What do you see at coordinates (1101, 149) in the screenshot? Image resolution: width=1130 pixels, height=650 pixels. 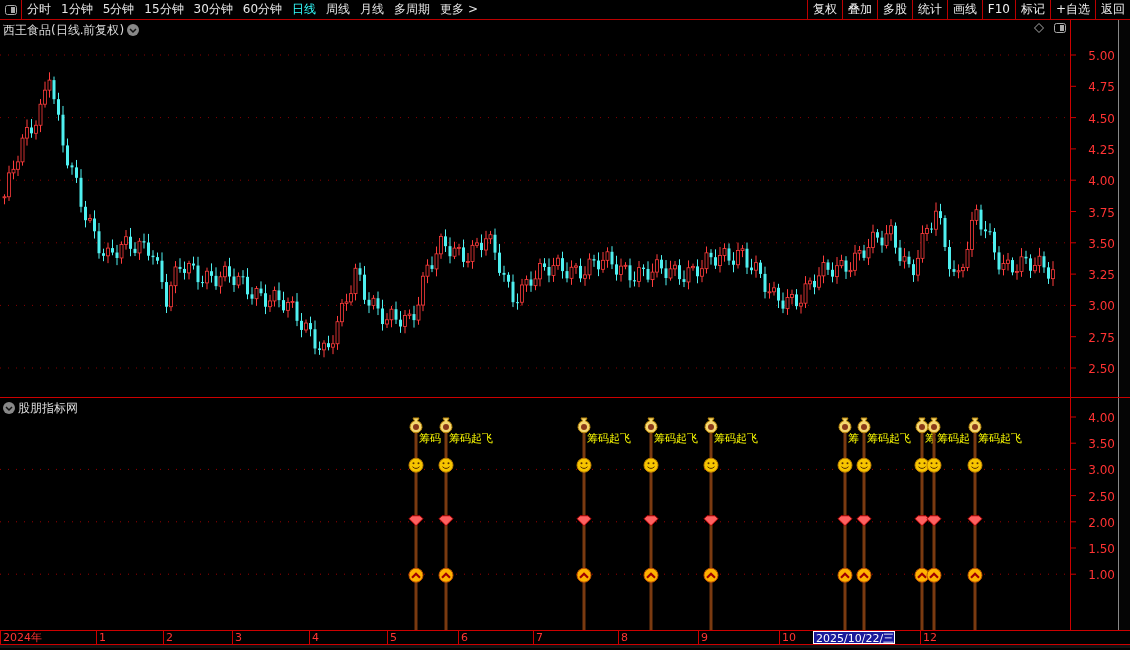 I see `price-label: 4.25` at bounding box center [1101, 149].